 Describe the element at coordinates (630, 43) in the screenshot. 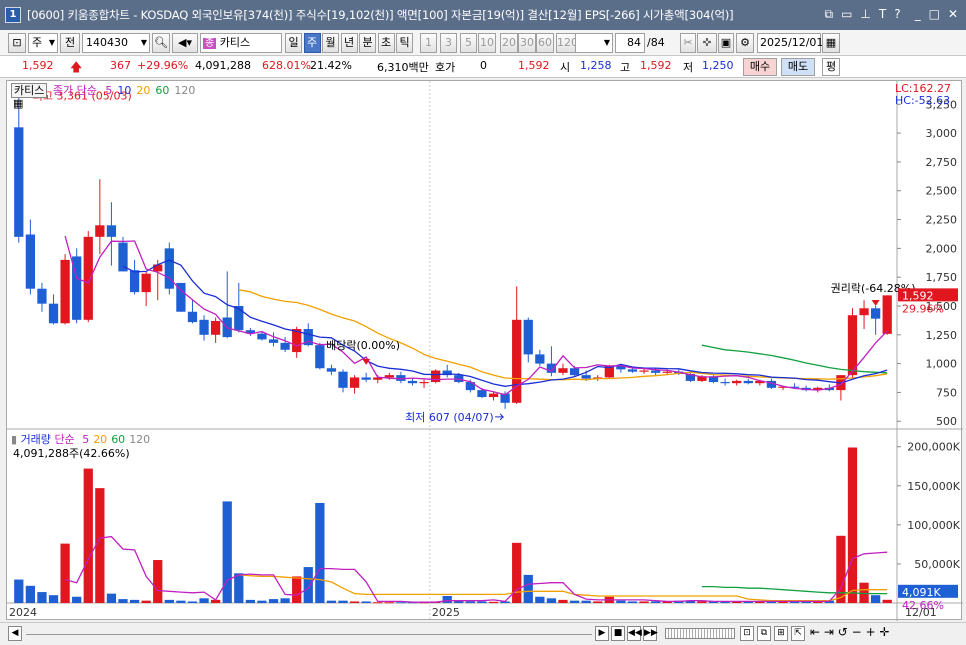

I see `count-input: 84` at that location.